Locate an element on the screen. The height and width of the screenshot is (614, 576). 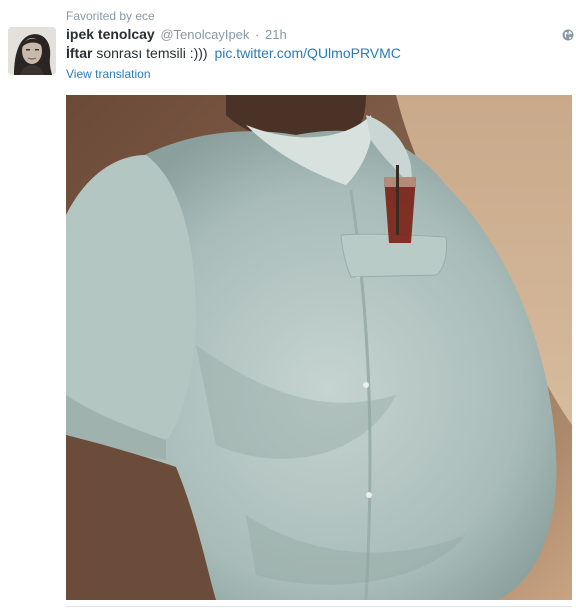
tweet-header: ipek tenolcay @TenolcayIpek · 21h is located at coordinates (176, 34).